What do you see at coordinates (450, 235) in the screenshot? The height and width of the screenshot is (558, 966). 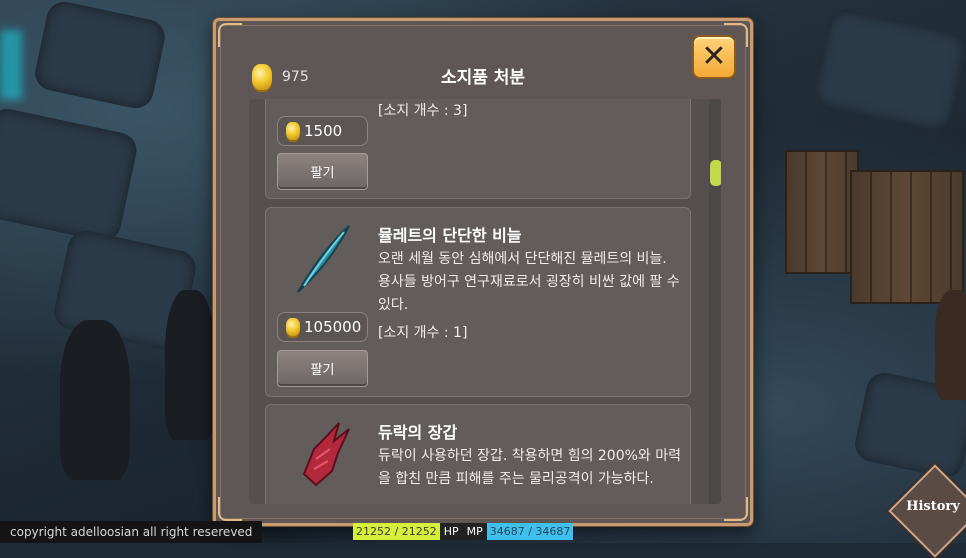 I see `item-name: 뮬레트의 단단한 비늘` at bounding box center [450, 235].